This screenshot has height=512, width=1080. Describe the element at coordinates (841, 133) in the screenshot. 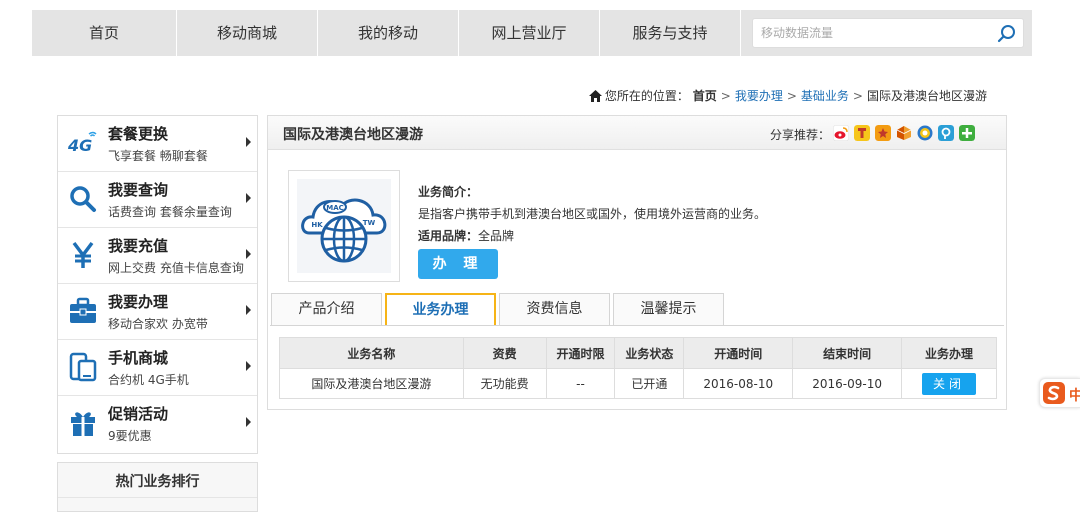

I see `weibo-icon` at that location.